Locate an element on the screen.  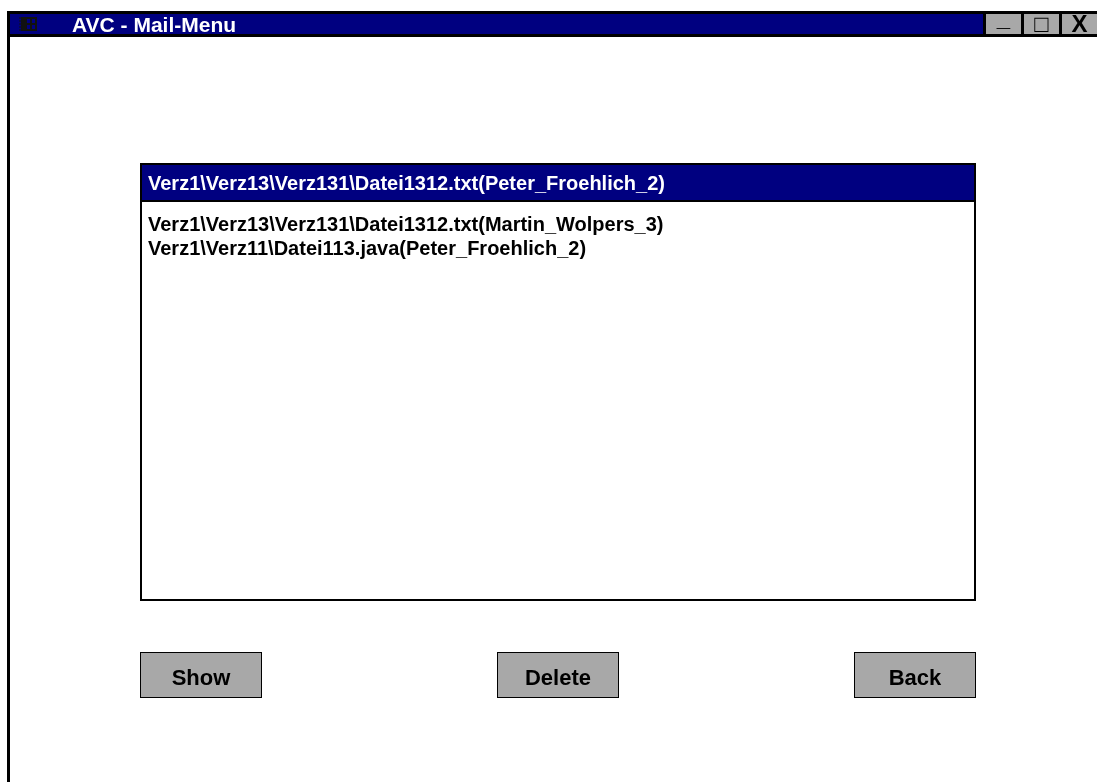
list-item: Verz1\Verz11\Datei113.java(Peter_Froehlich_2) is located at coordinates (558, 248).